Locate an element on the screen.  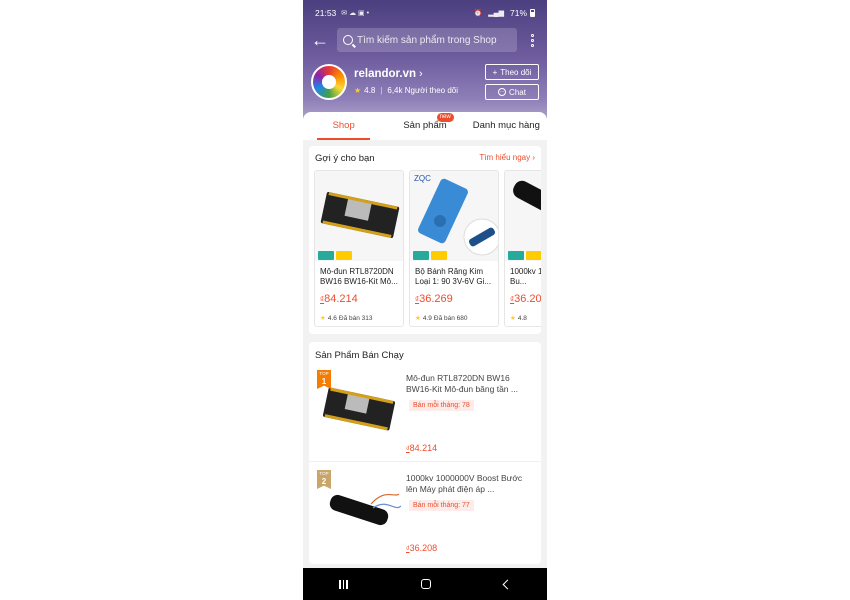
search-icon is located at coordinates (348, 40).